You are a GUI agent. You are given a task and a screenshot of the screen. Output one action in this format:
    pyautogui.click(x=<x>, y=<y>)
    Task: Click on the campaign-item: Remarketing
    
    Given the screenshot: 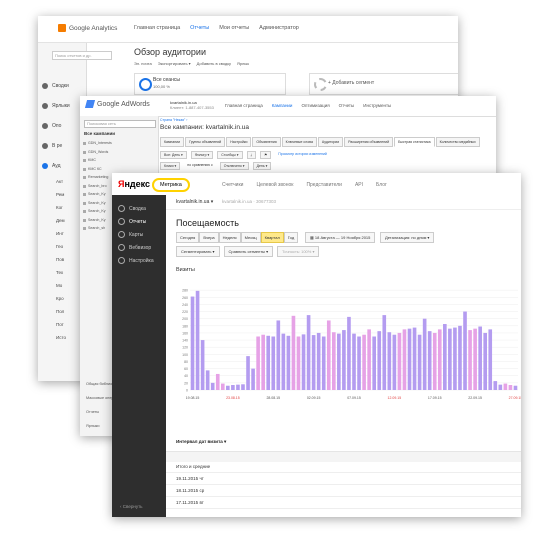 What is the action you would take?
    pyautogui.click(x=95, y=177)
    